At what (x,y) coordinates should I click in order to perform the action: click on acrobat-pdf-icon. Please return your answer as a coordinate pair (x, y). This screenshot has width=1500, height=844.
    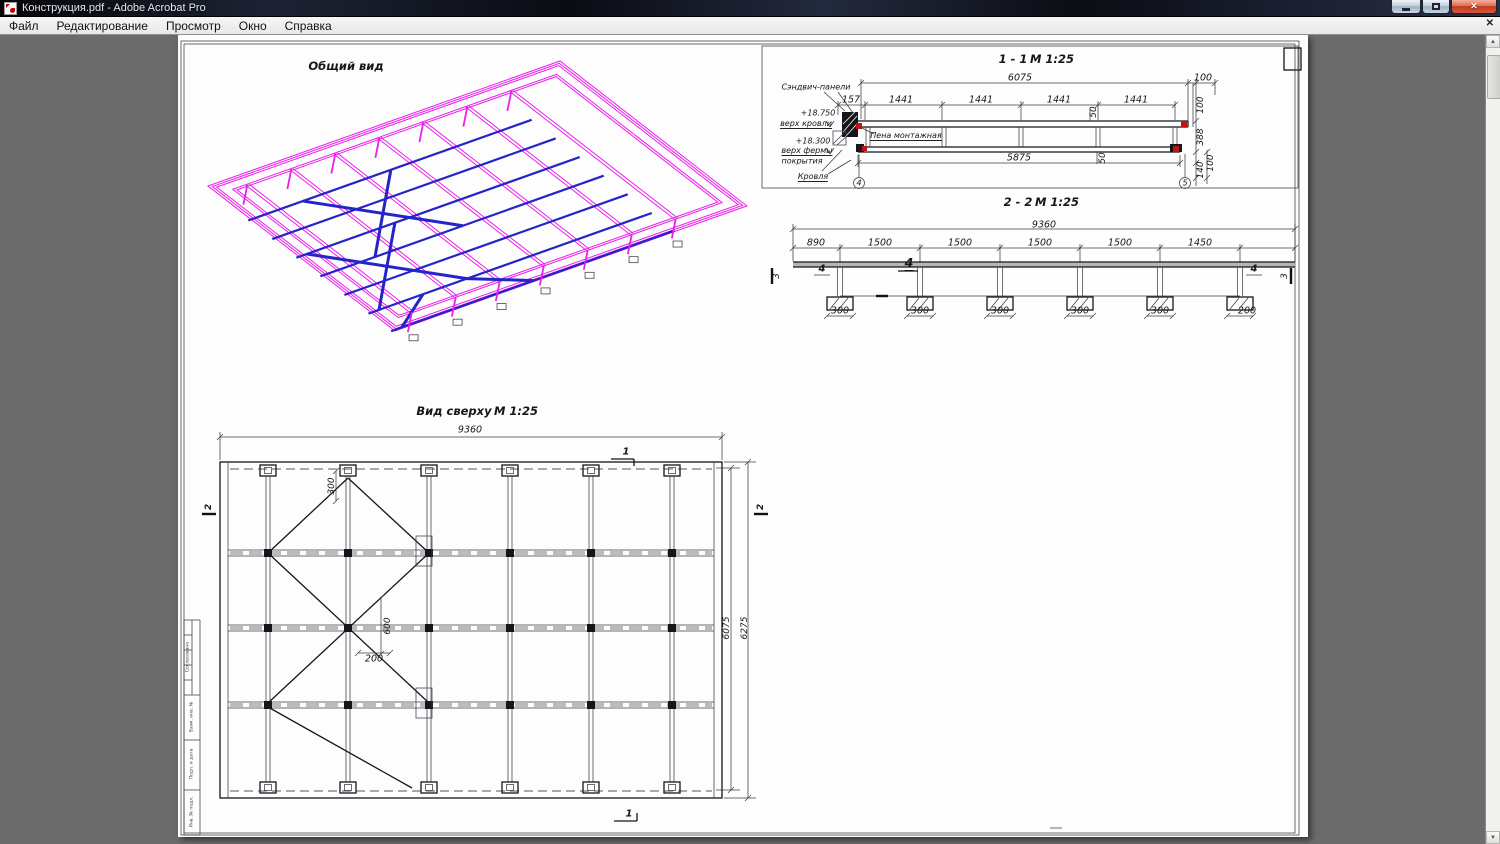
    Looking at the image, I should click on (10, 8).